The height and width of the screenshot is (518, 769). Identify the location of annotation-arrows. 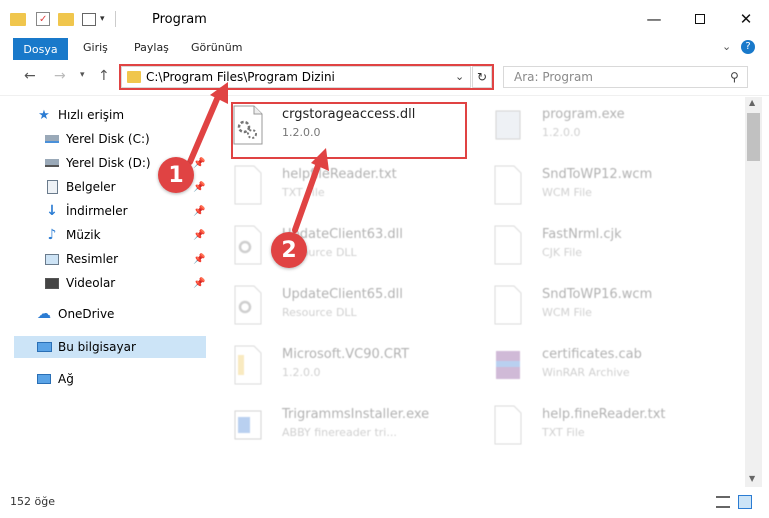
(258, 157).